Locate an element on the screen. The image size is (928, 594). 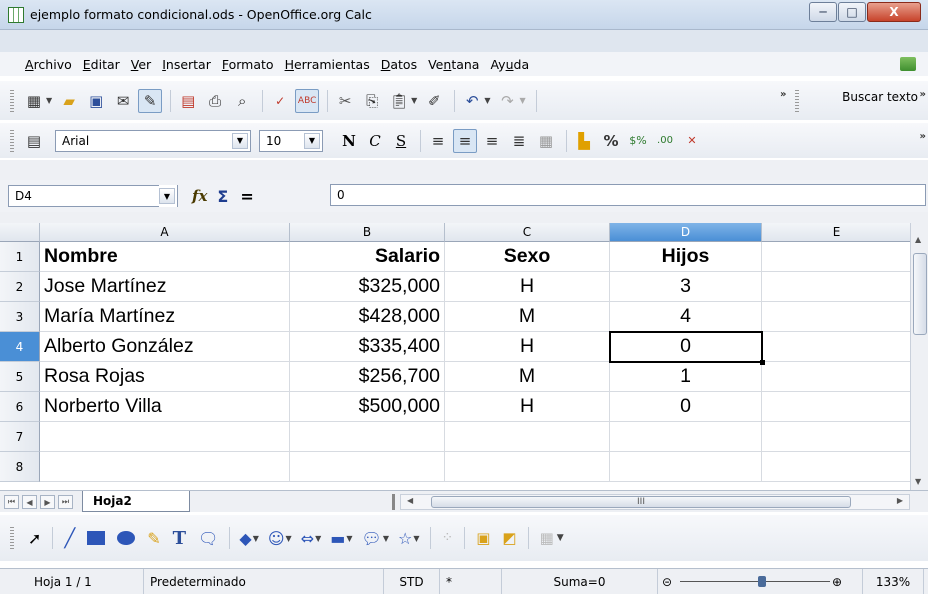
bold-button: N is located at coordinates (349, 141).